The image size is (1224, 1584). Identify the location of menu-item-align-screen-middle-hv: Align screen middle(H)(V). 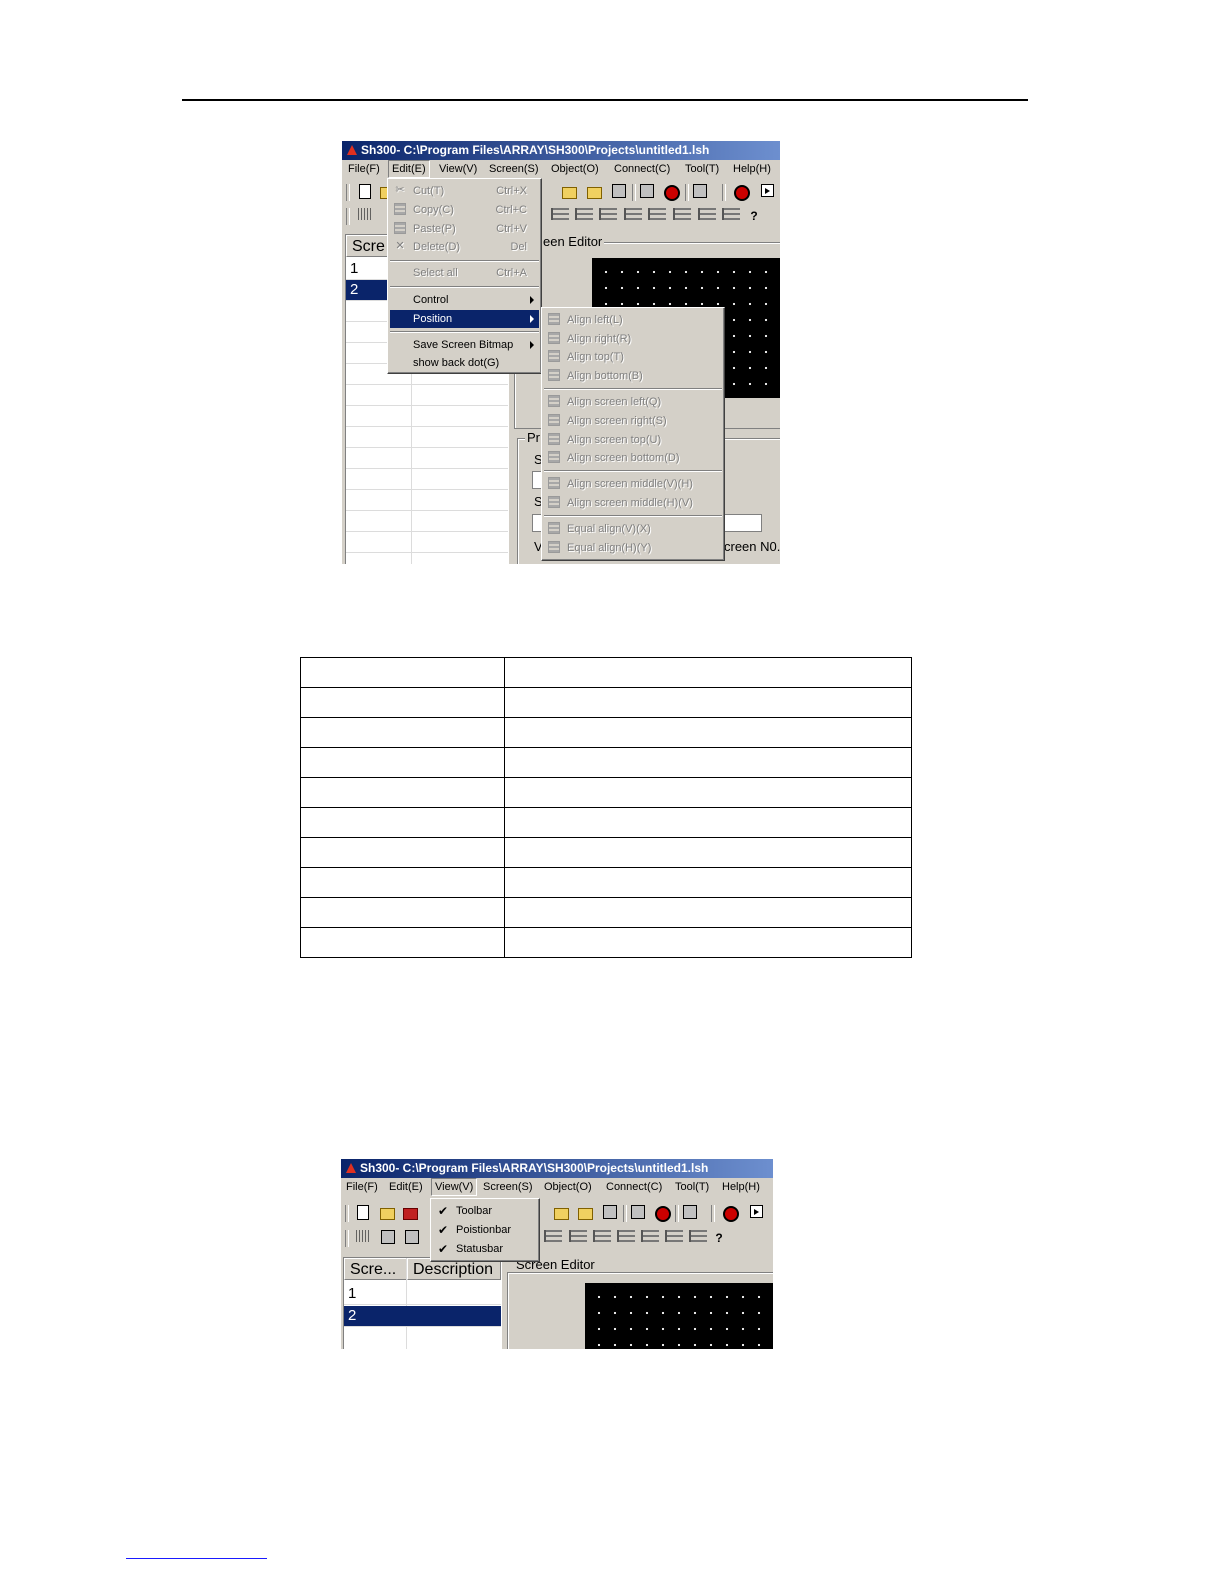
(633, 503).